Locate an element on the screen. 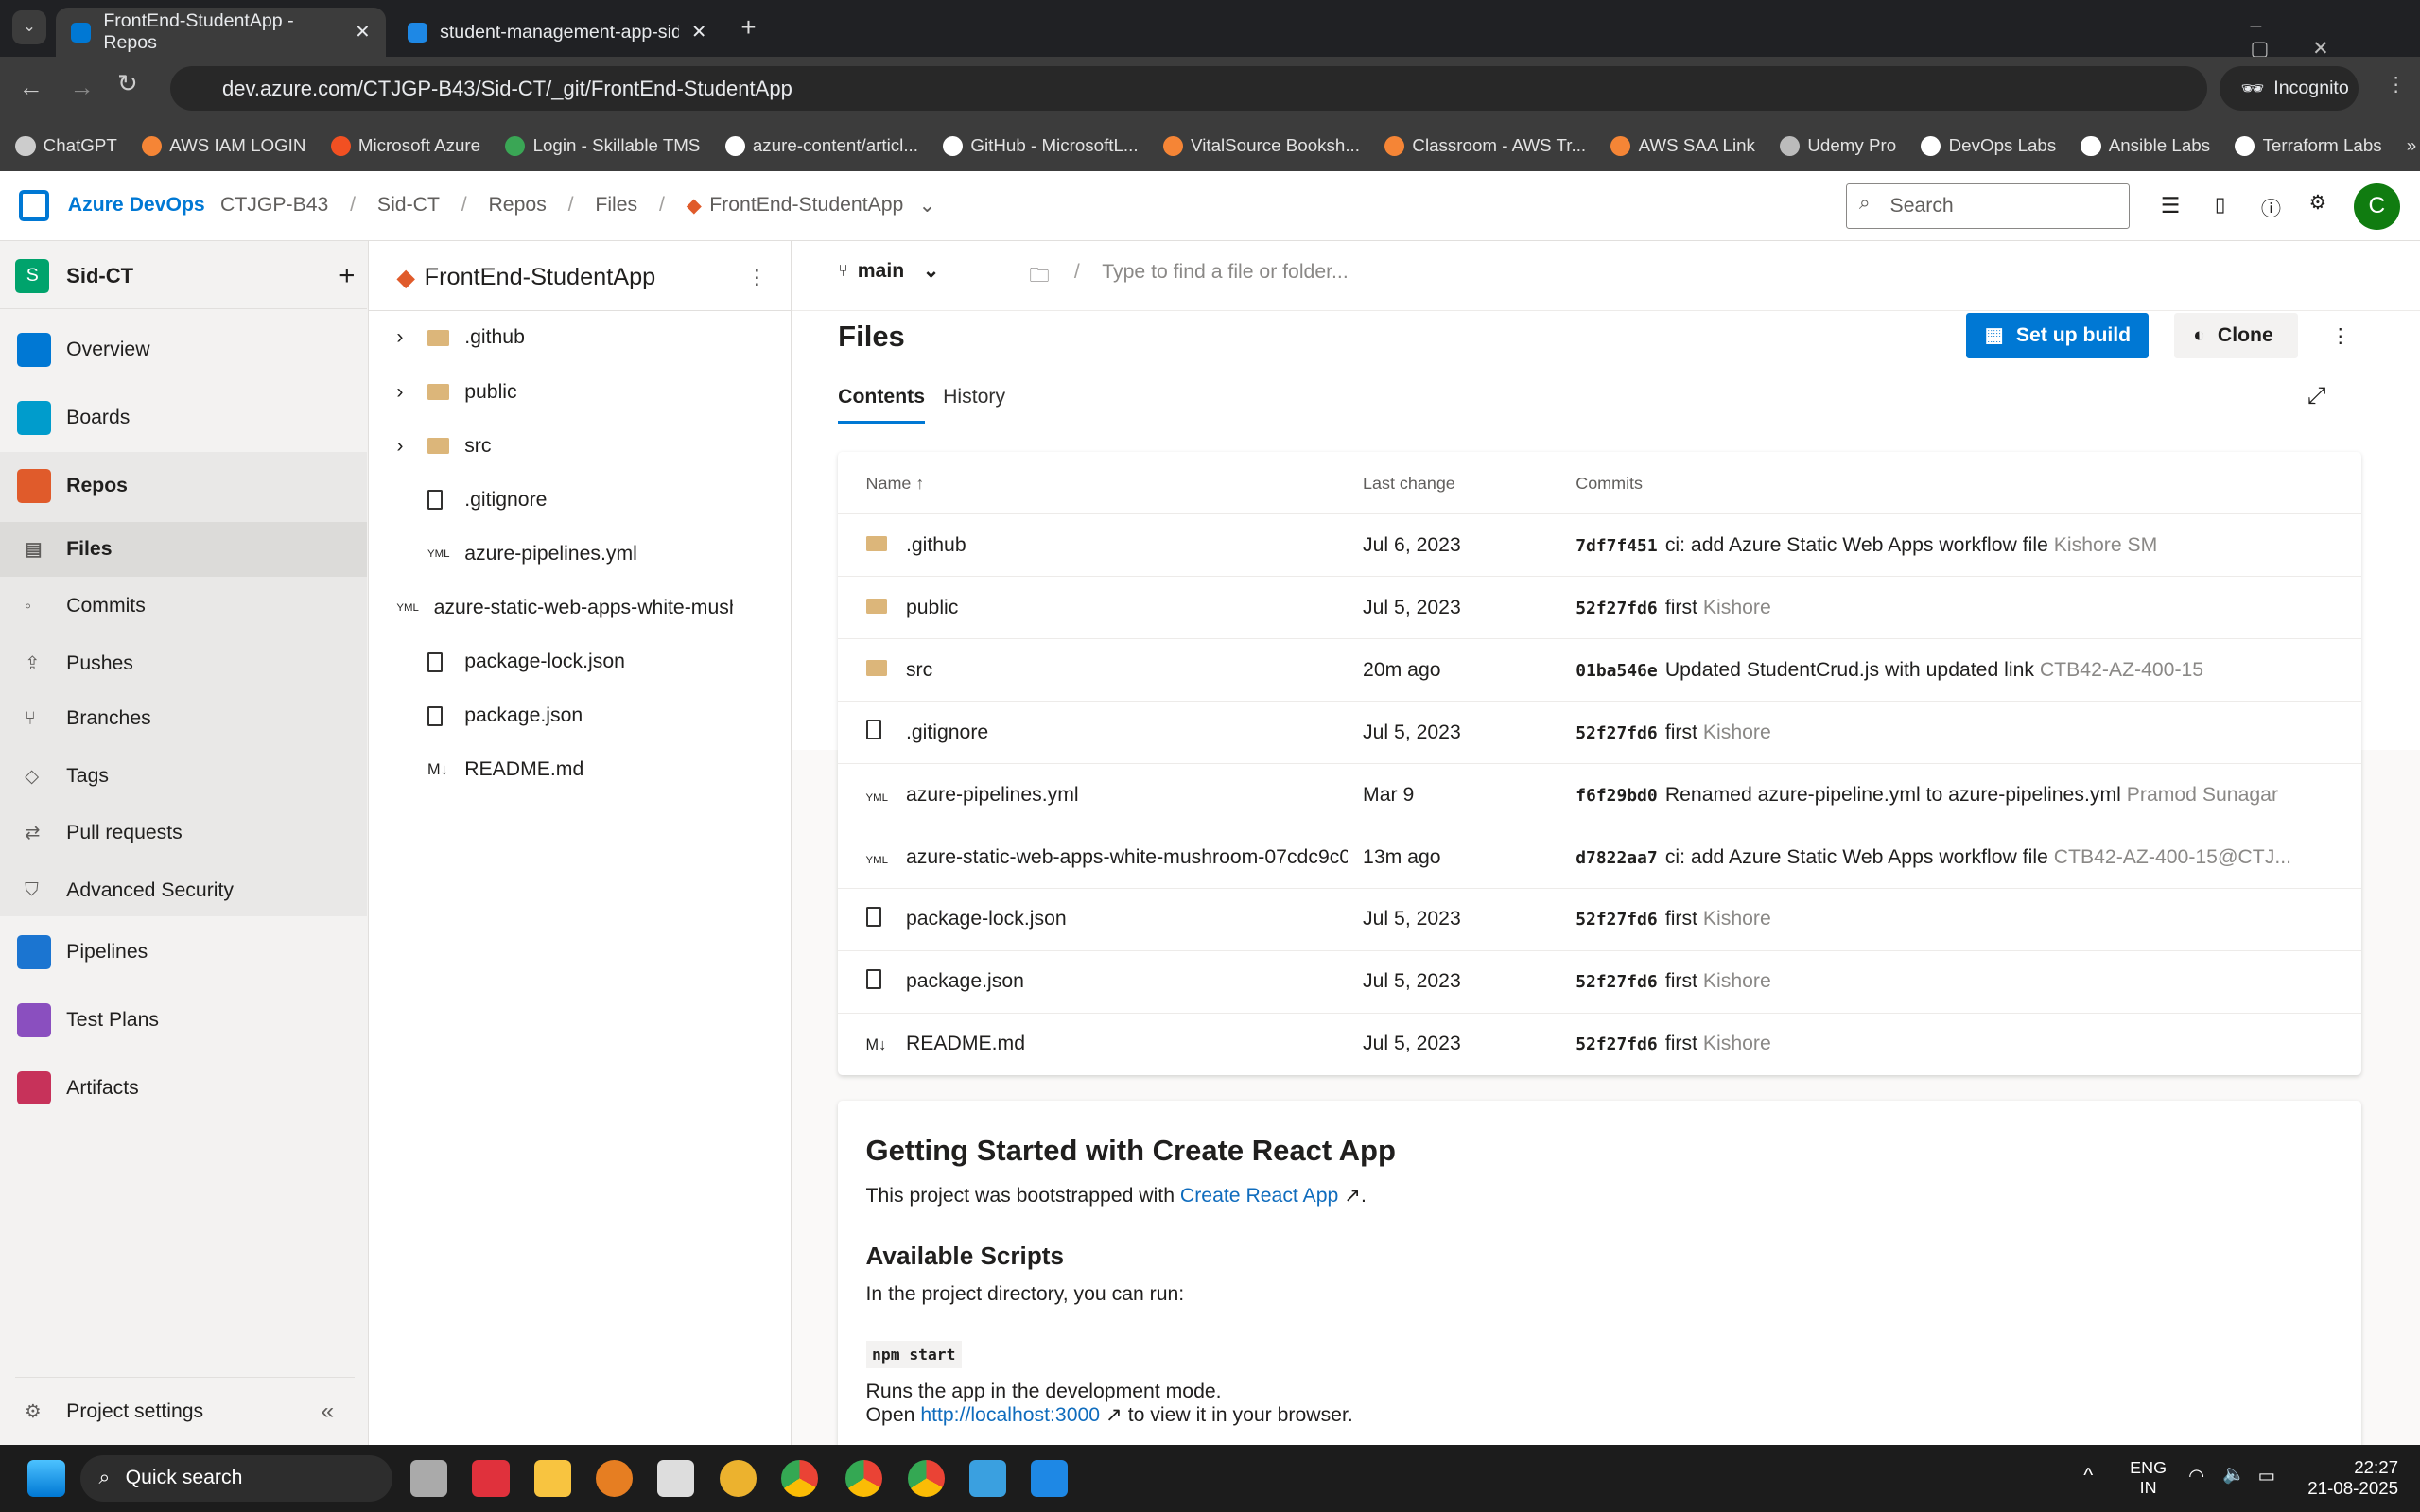 The width and height of the screenshot is (2420, 1512). file-name-link: package-lock.json is located at coordinates (1127, 919).